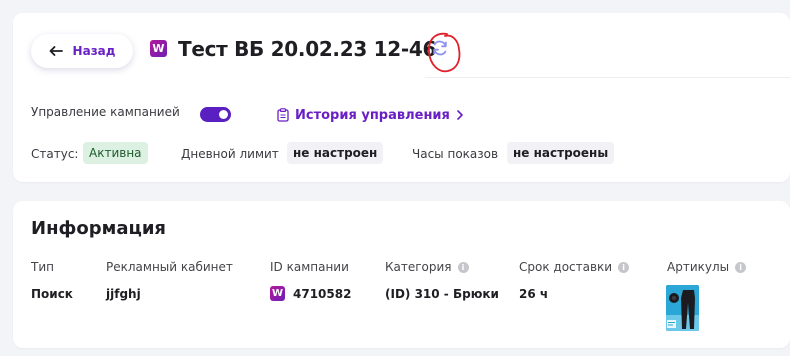 The height and width of the screenshot is (356, 790). I want to click on show-hours-label: Часы показов, so click(455, 154).